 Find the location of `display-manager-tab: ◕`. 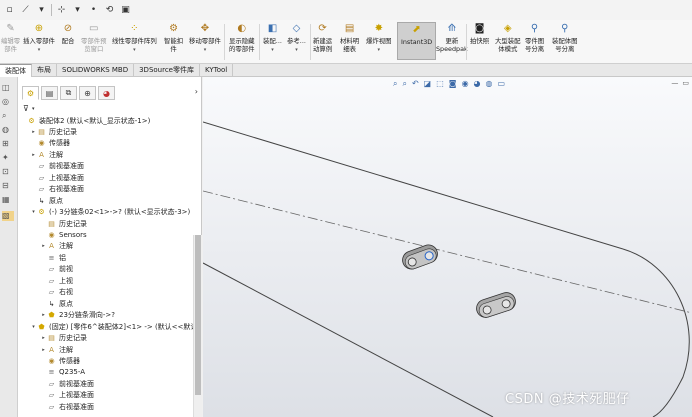

display-manager-tab: ◕ is located at coordinates (106, 93).